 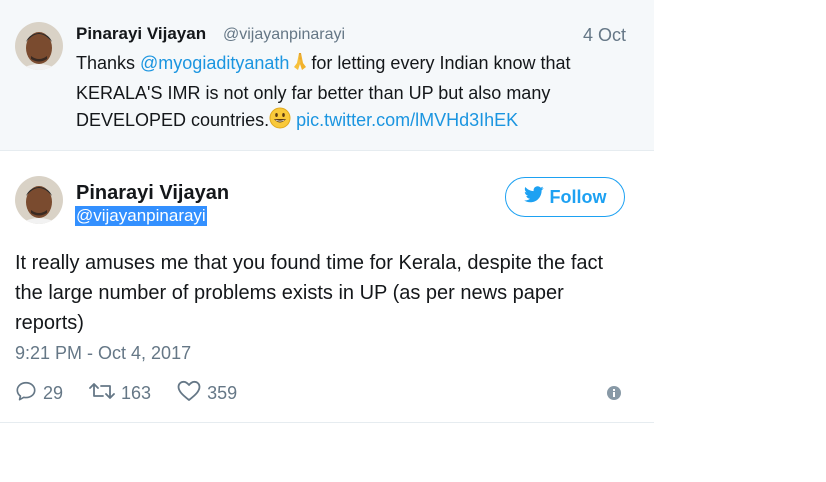 I want to click on mention-link: @myogiadityanath, so click(x=214, y=63).